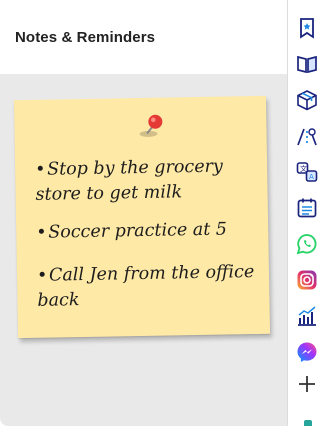 This screenshot has height=426, width=325. What do you see at coordinates (307, 28) in the screenshot?
I see `bookmark-star-icon` at bounding box center [307, 28].